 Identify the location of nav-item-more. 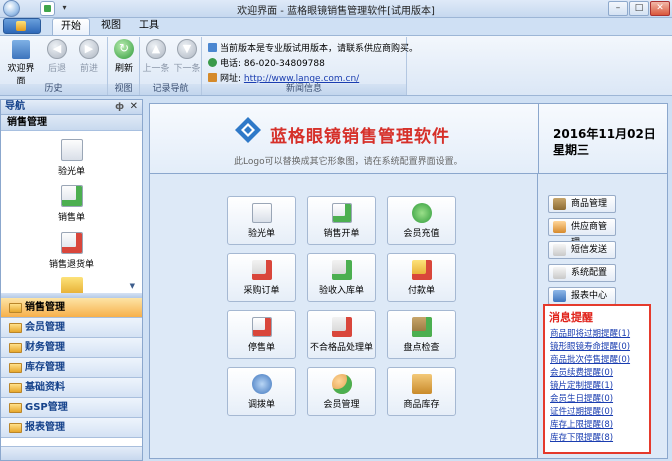
(71, 285).